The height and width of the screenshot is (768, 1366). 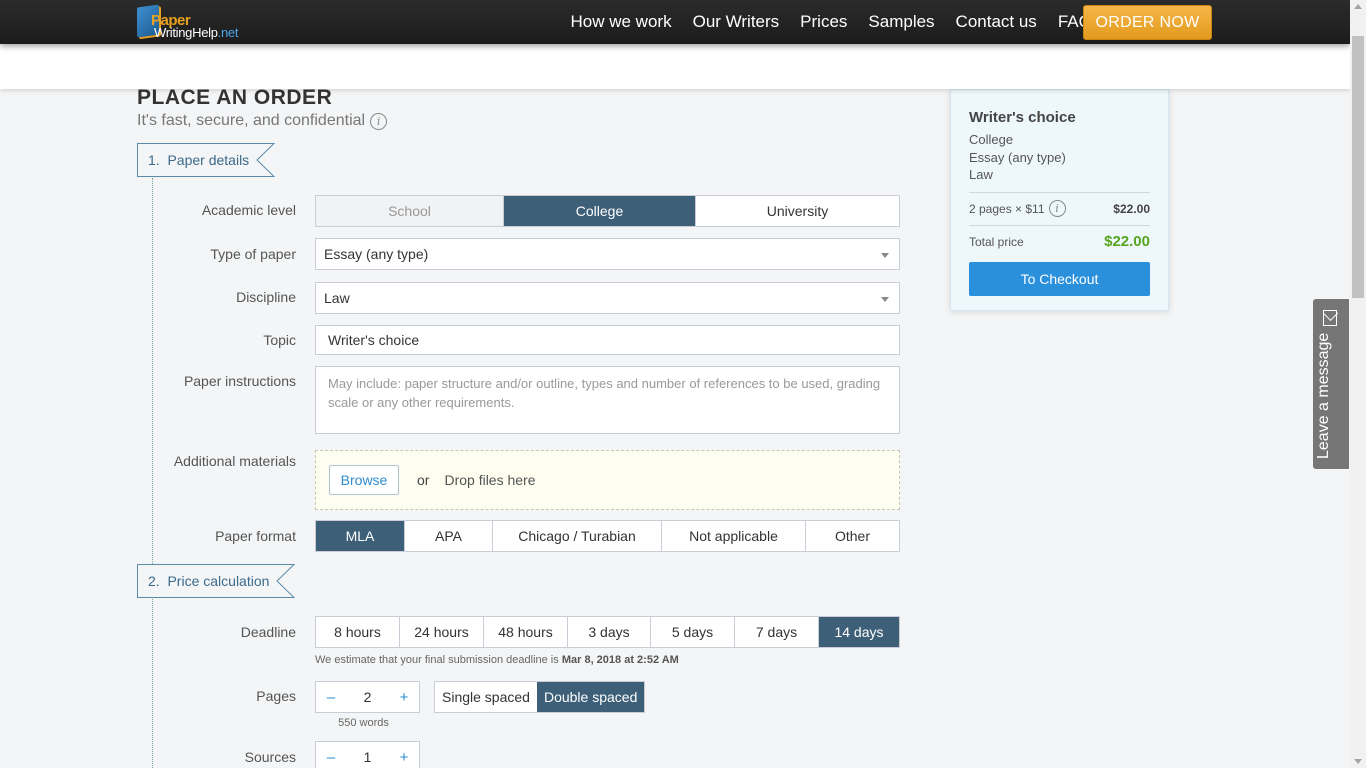 I want to click on summary-type: Essay (any type), so click(x=1017, y=157).